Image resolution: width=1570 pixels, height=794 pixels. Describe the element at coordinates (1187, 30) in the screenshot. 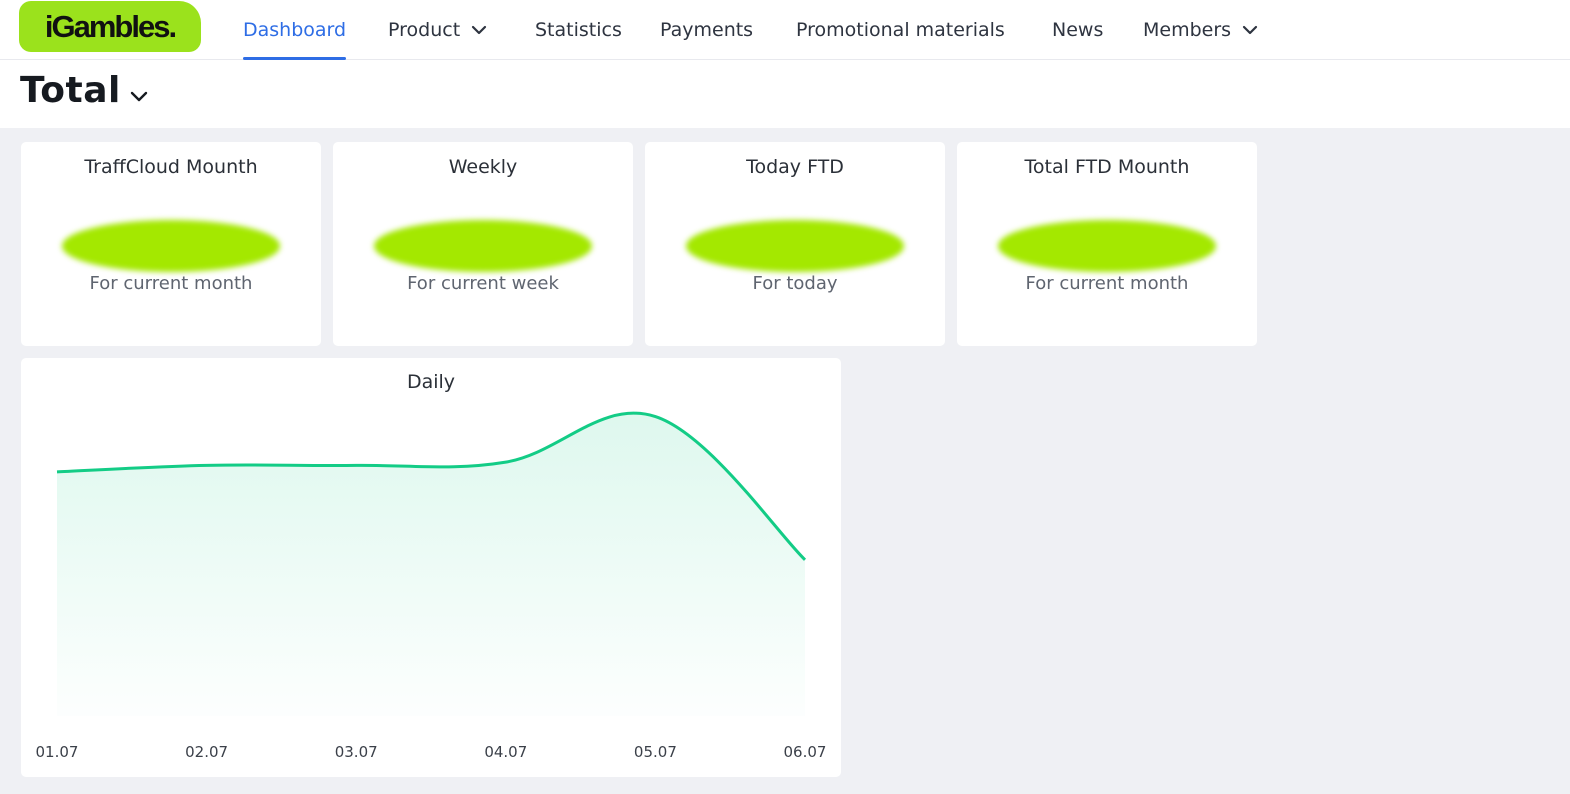

I see `nav-item-label: Members` at that location.